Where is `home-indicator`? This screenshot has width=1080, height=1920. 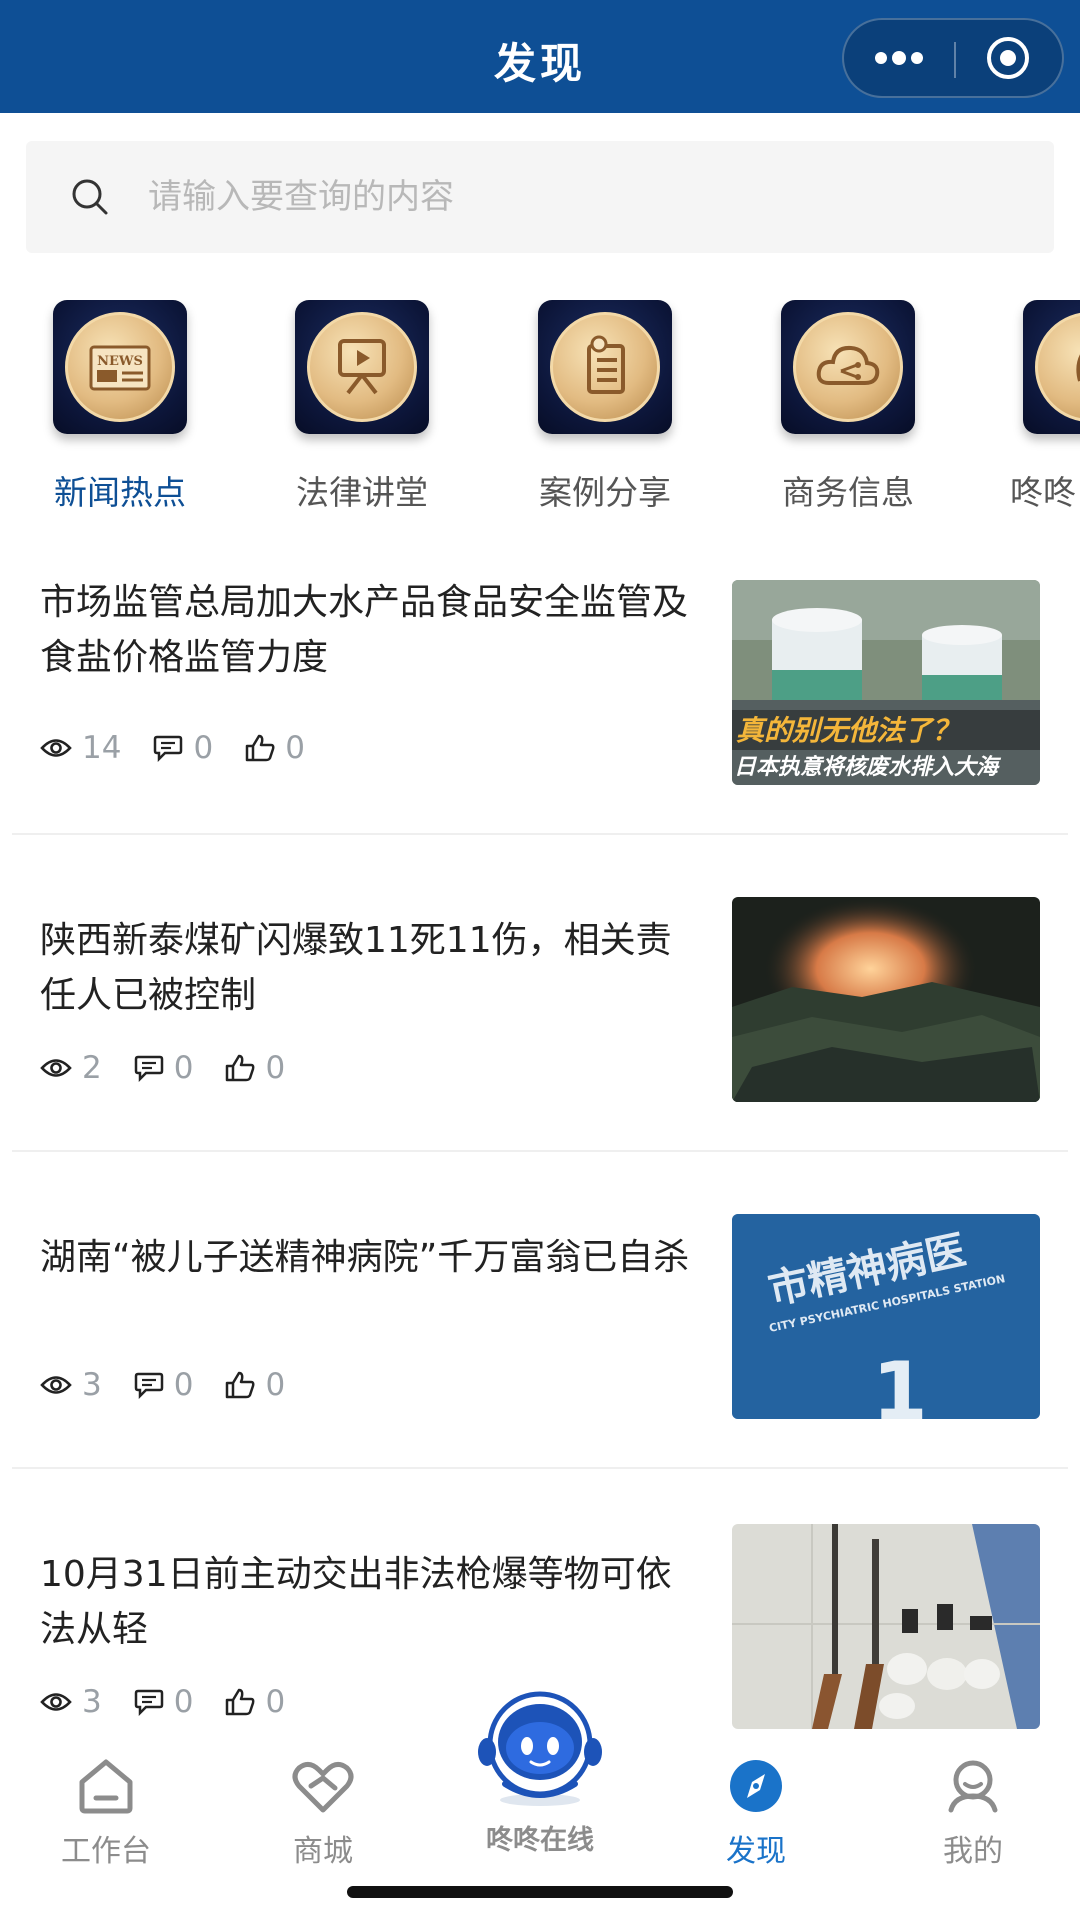
home-indicator is located at coordinates (540, 1892).